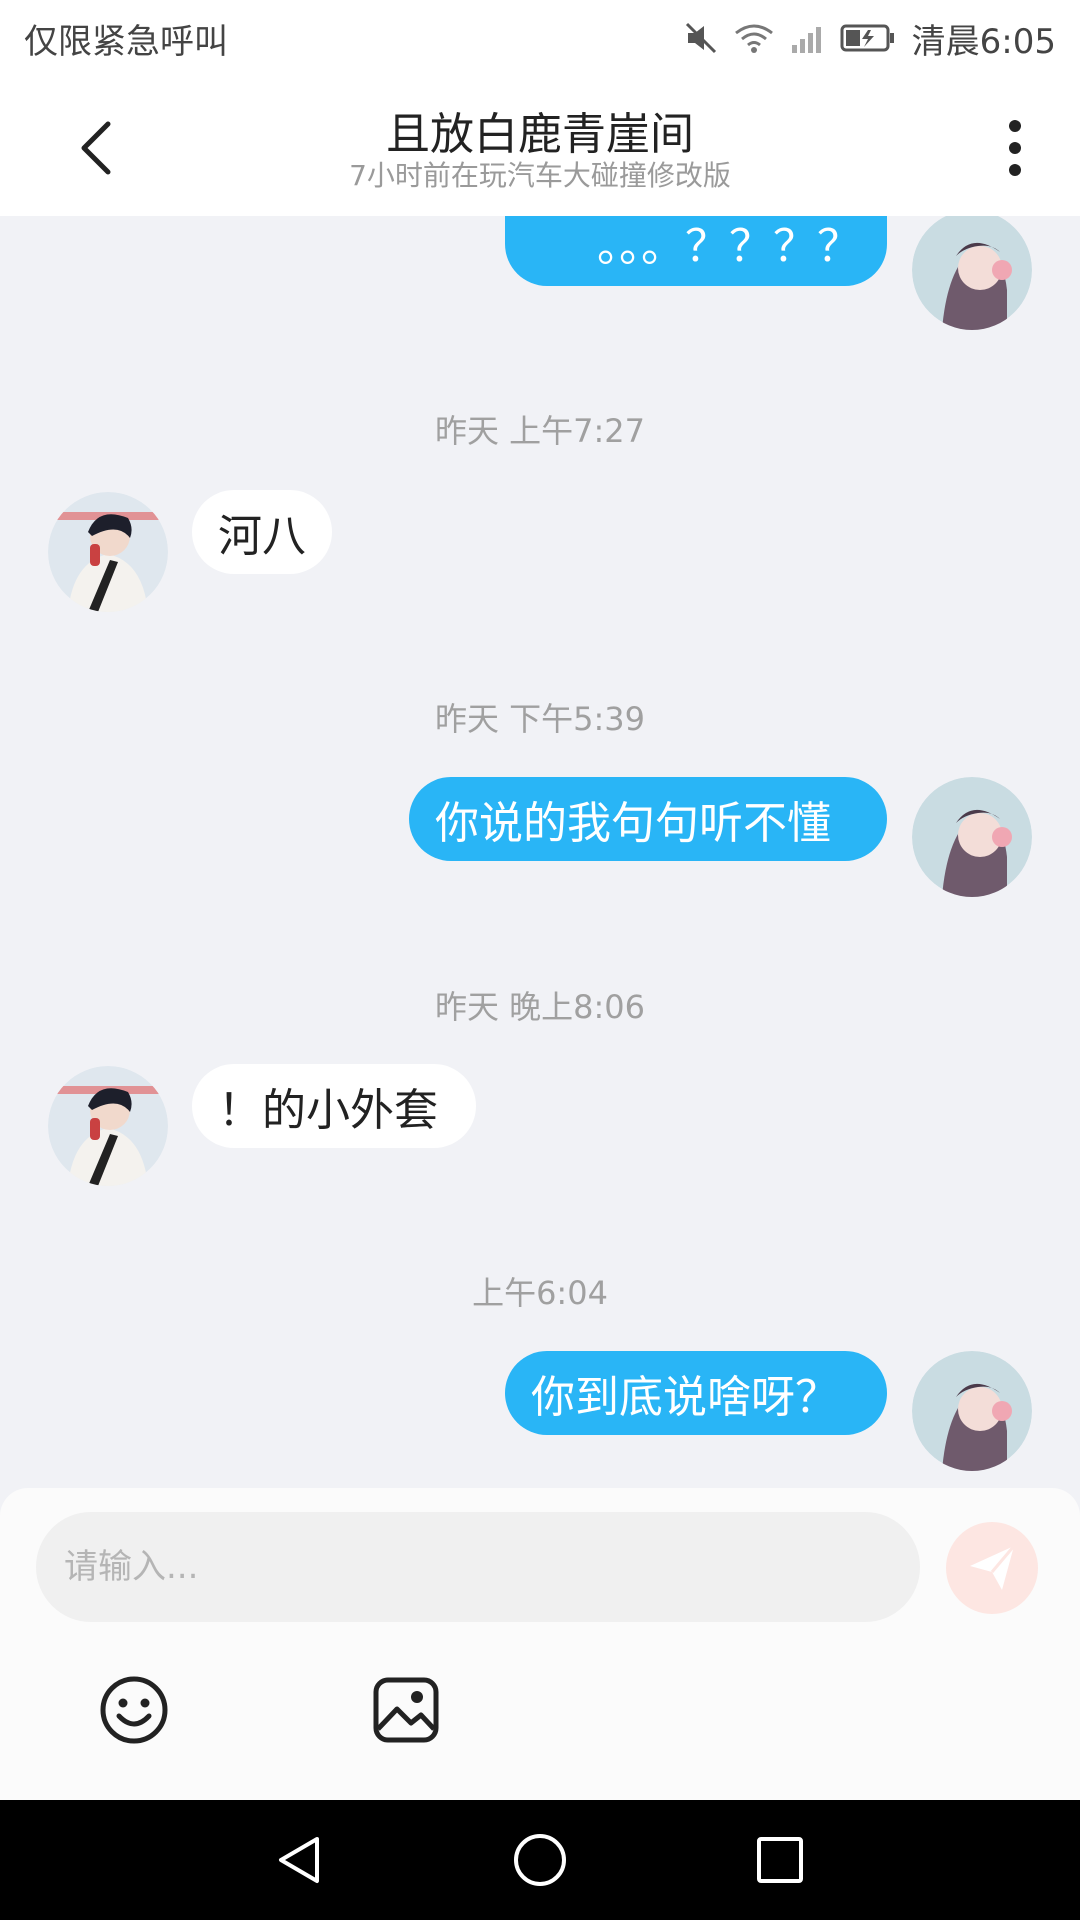 This screenshot has width=1080, height=1920. I want to click on message-bubble-outgoing: 。。。？？？？, so click(696, 251).